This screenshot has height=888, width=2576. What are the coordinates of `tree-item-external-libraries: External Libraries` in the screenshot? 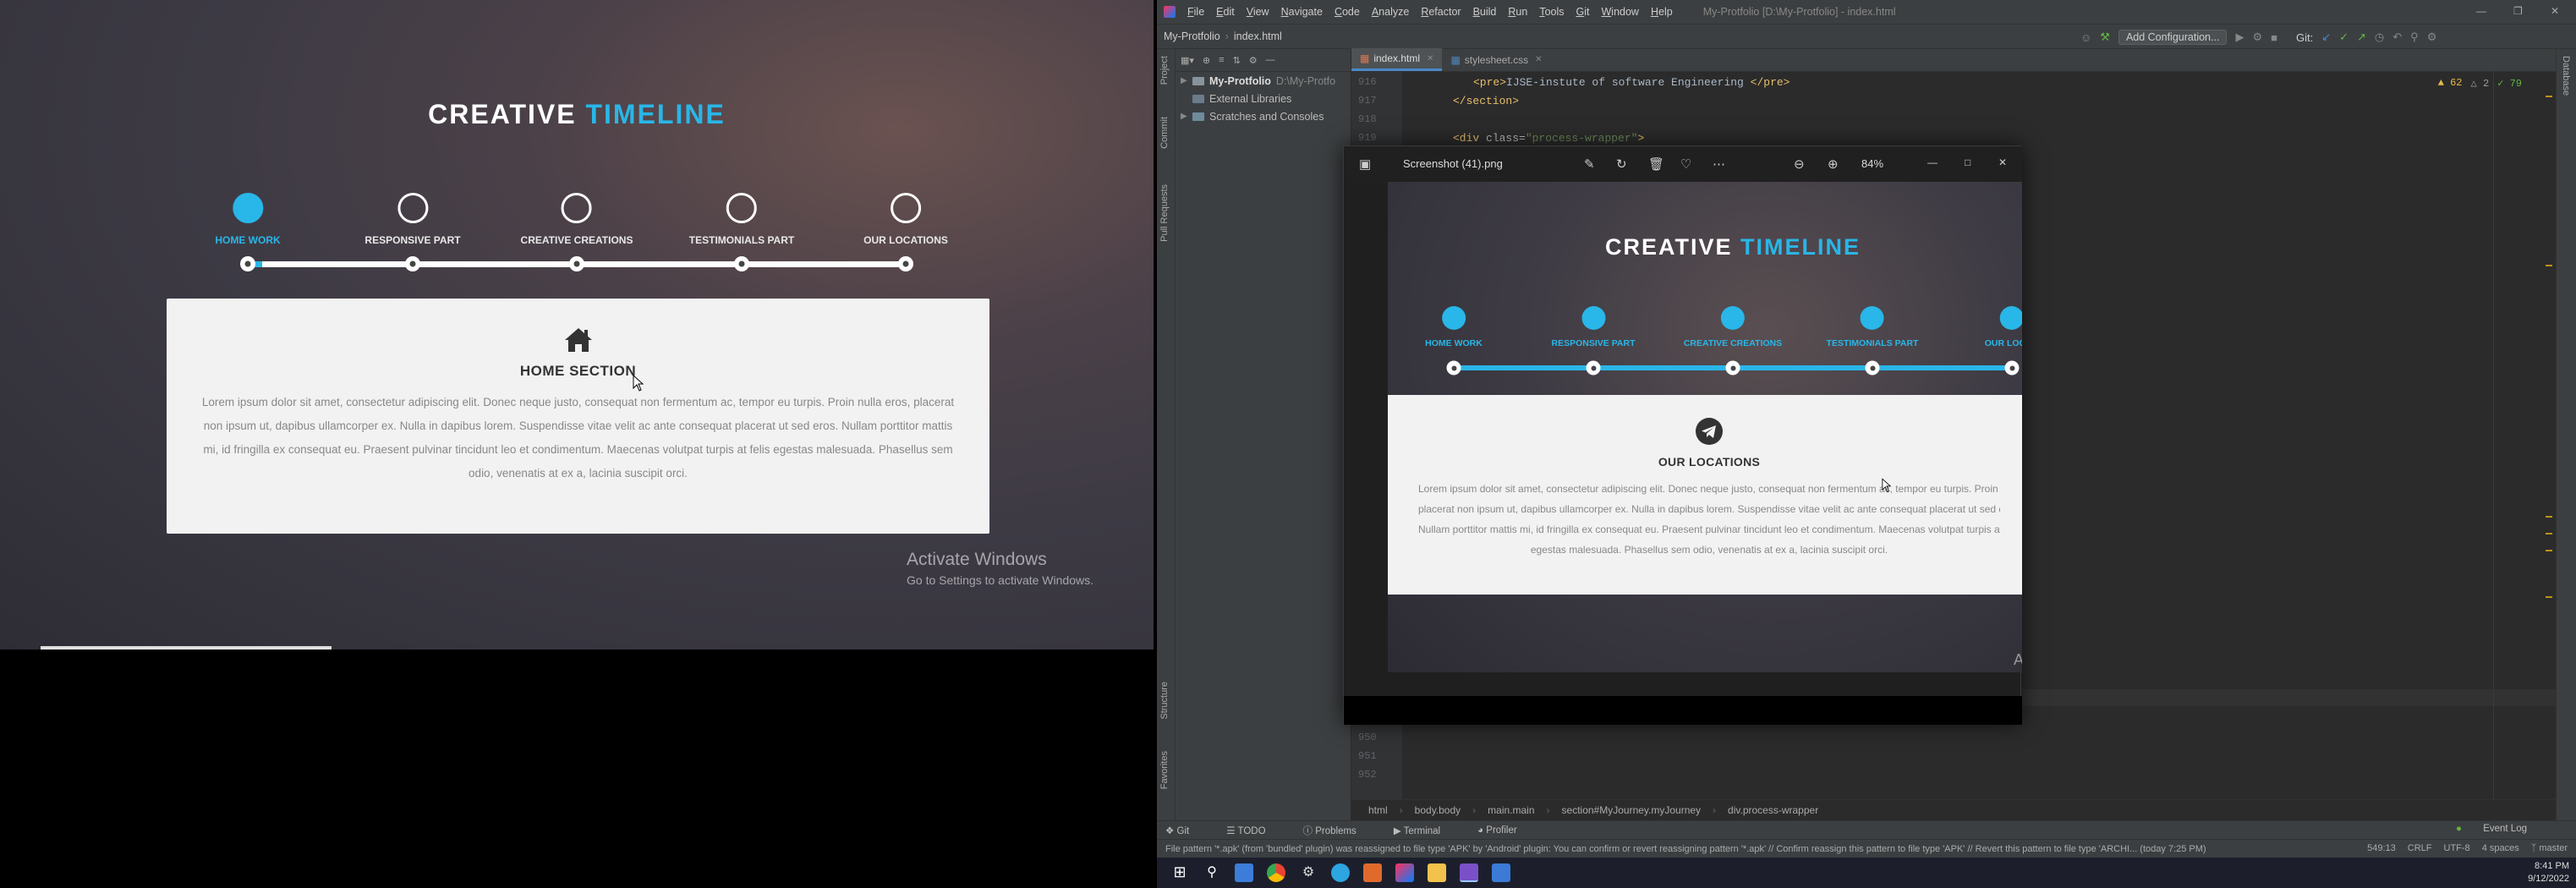 It's located at (1263, 98).